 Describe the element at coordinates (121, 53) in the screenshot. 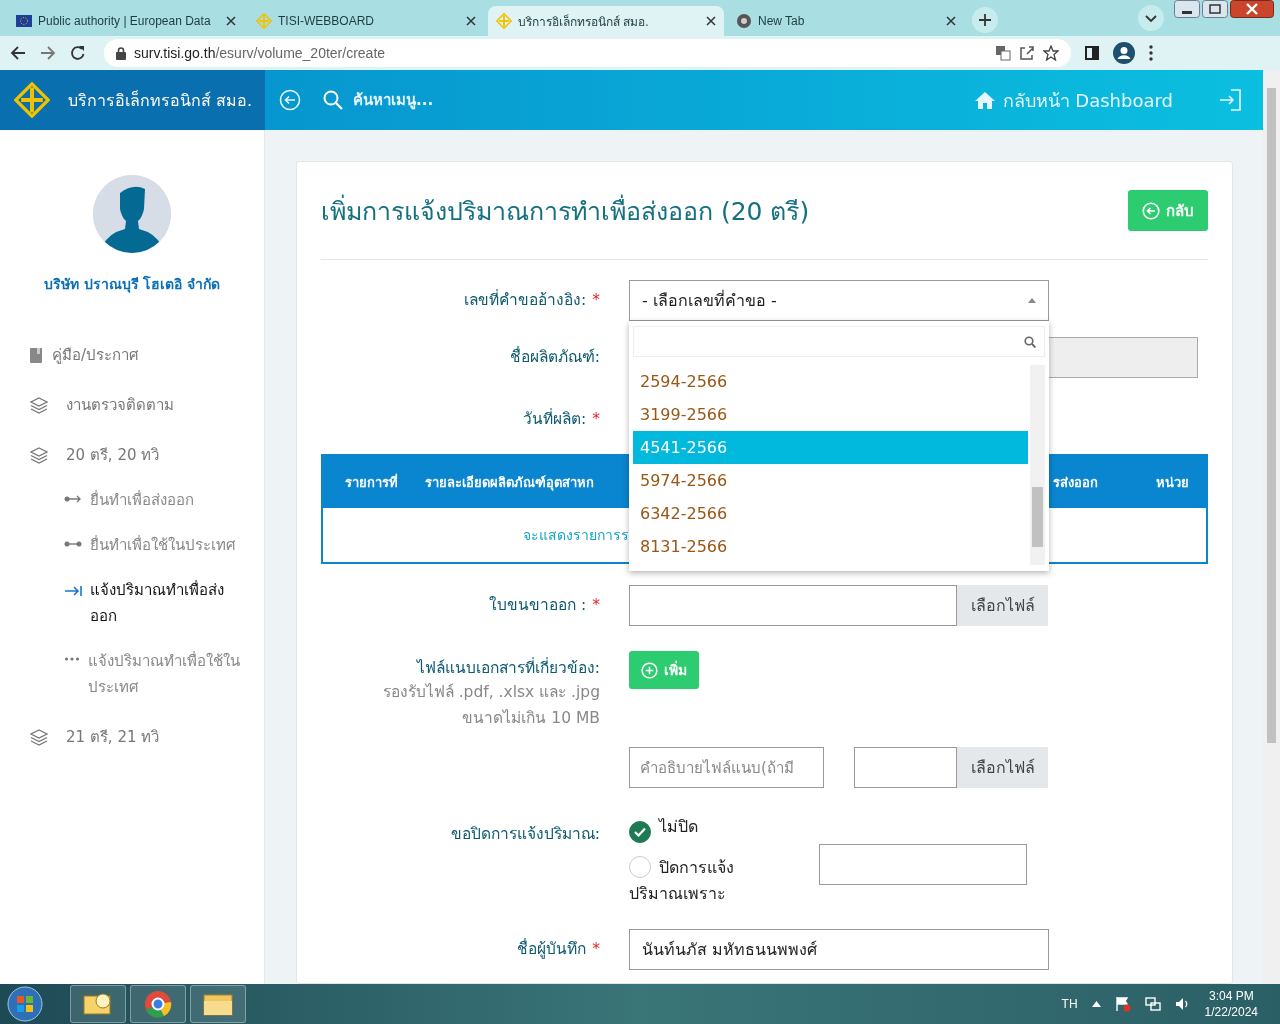

I see `lock-icon` at that location.